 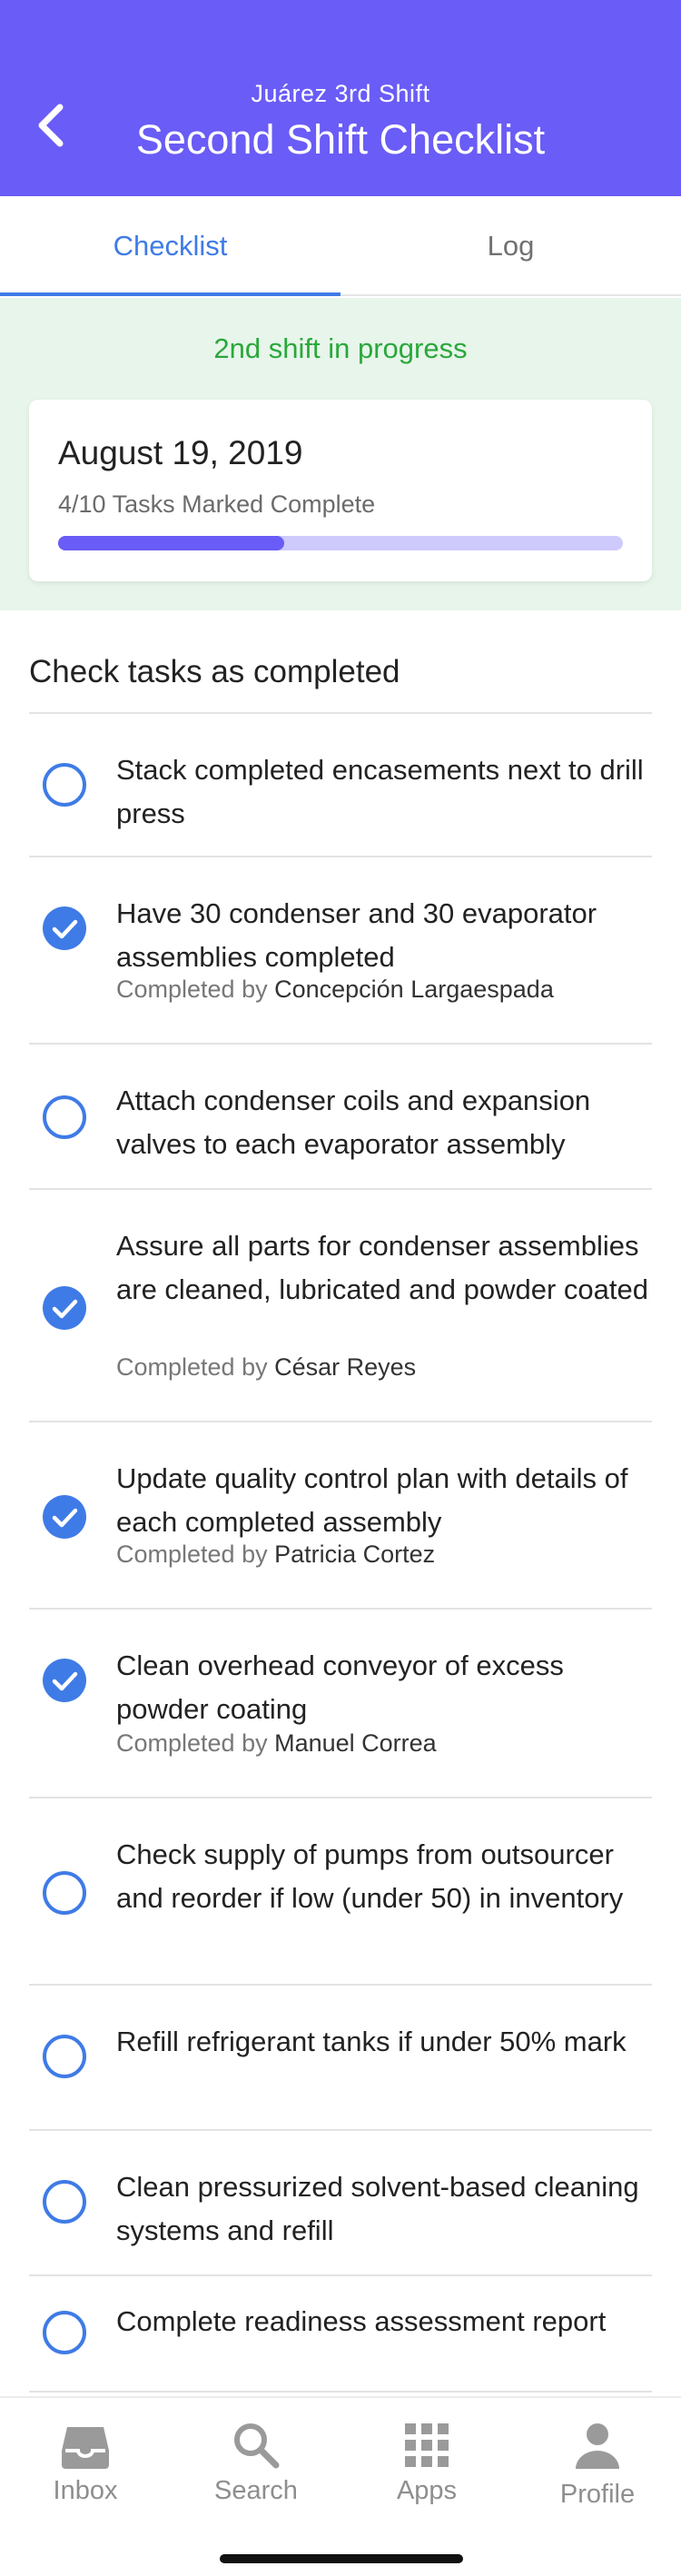 I want to click on home-indicator, so click(x=341, y=2558).